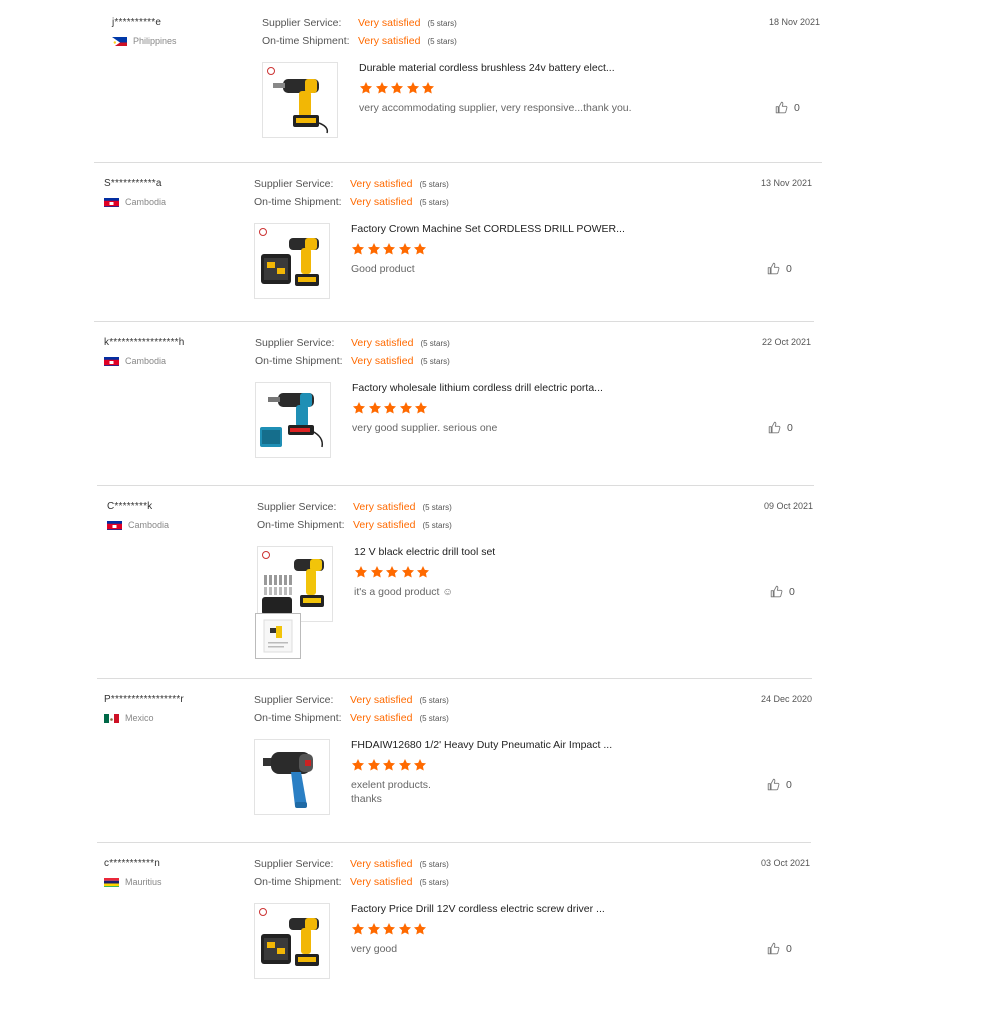 This screenshot has width=1000, height=1018. What do you see at coordinates (133, 183) in the screenshot?
I see `reviewer-name: S***********a` at bounding box center [133, 183].